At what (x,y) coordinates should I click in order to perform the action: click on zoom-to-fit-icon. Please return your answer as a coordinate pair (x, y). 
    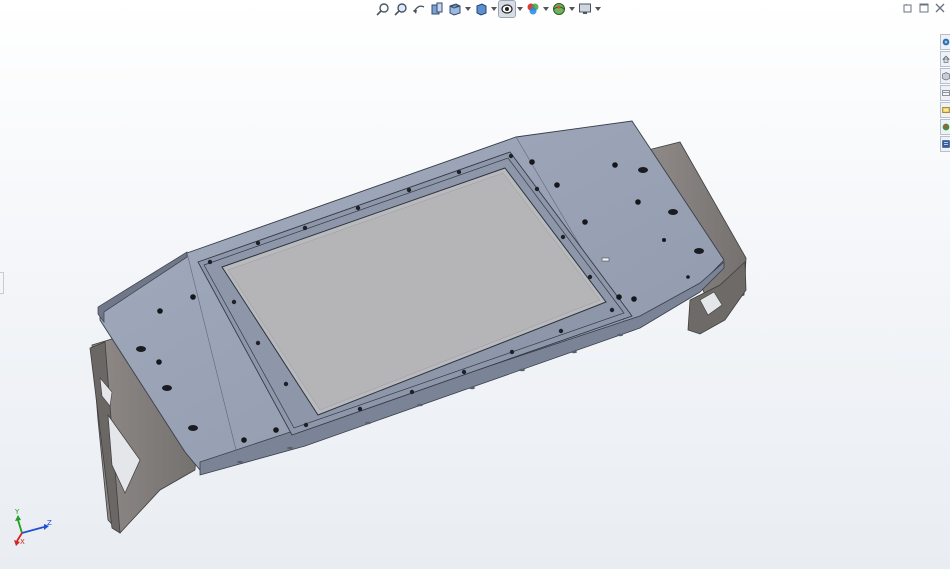
    Looking at the image, I should click on (383, 9).